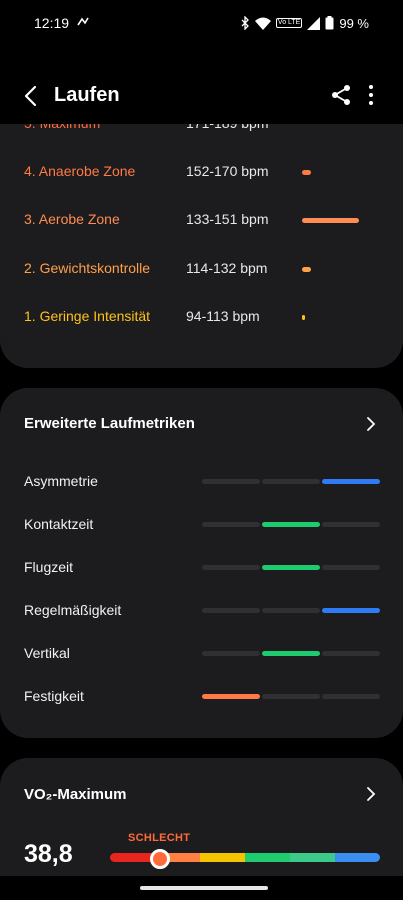  What do you see at coordinates (329, 23) in the screenshot?
I see `battery-icon` at bounding box center [329, 23].